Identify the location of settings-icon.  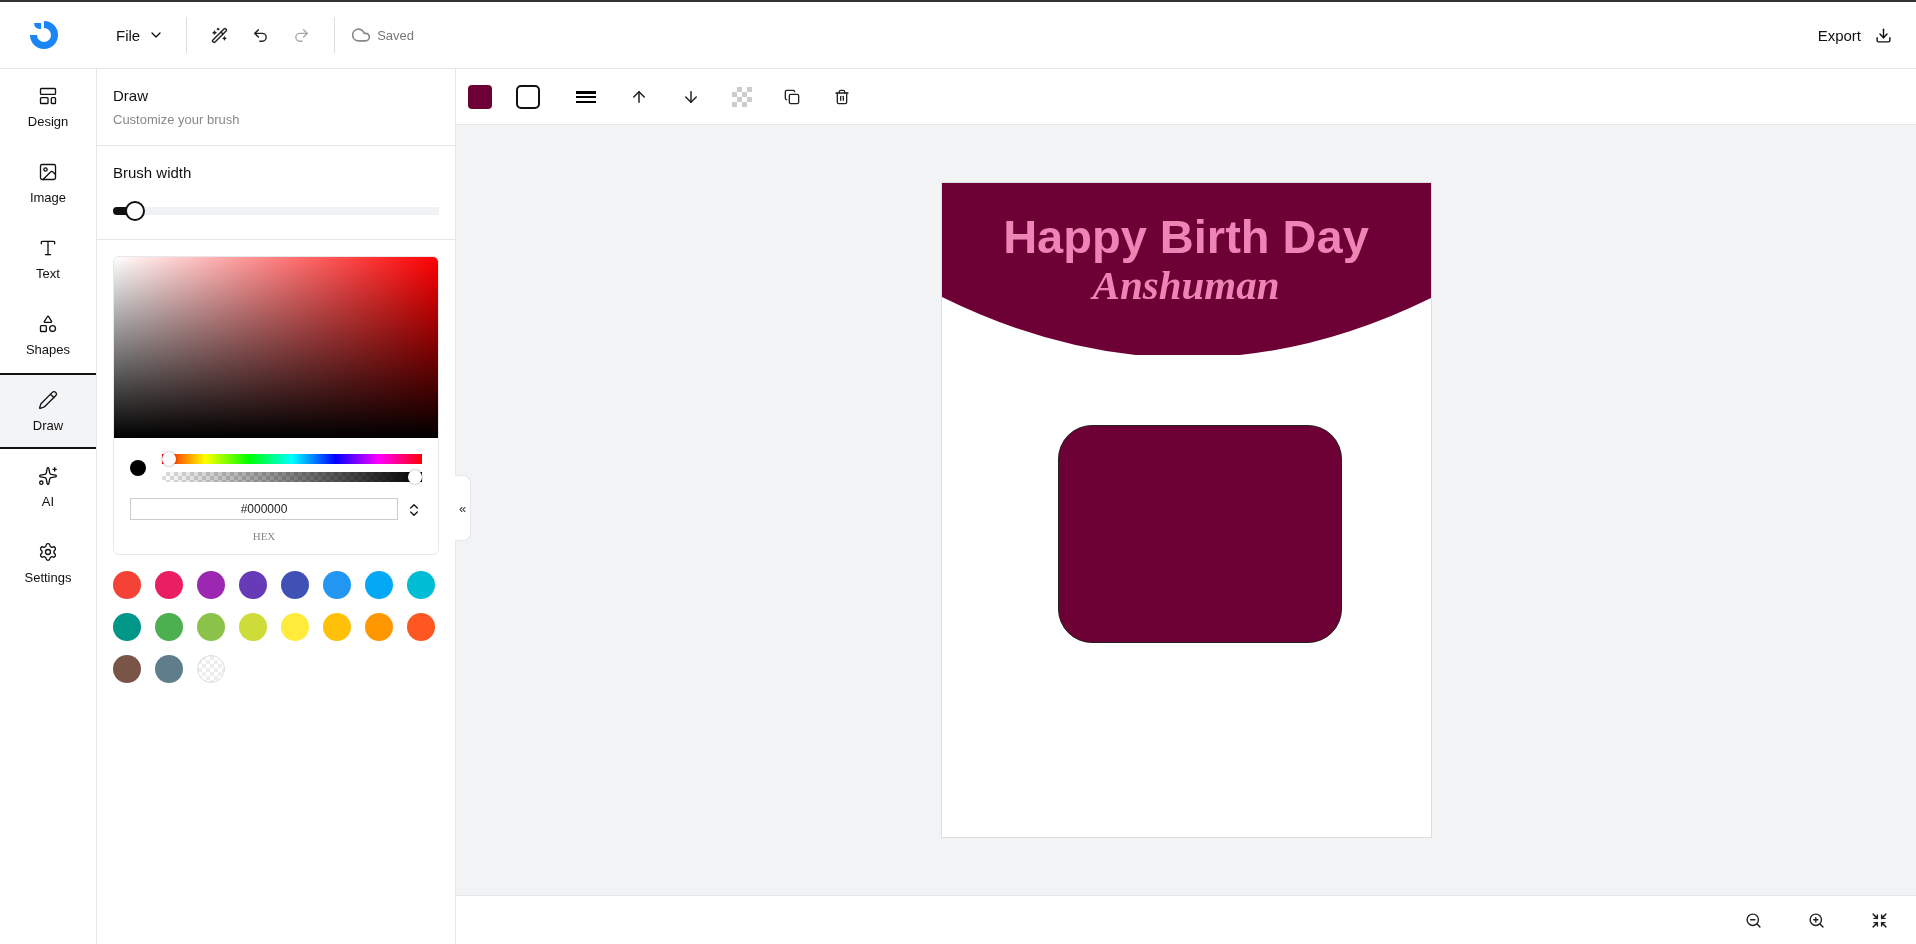
(48, 551).